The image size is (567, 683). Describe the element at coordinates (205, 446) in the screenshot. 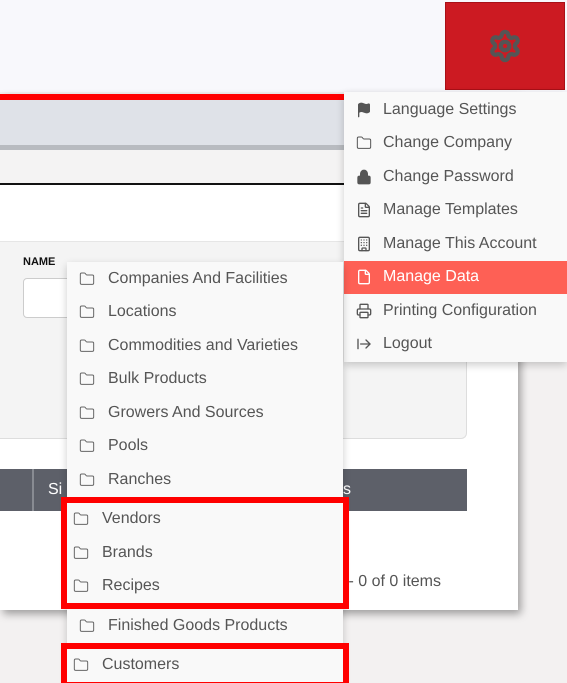

I see `menu-item: Pools` at that location.